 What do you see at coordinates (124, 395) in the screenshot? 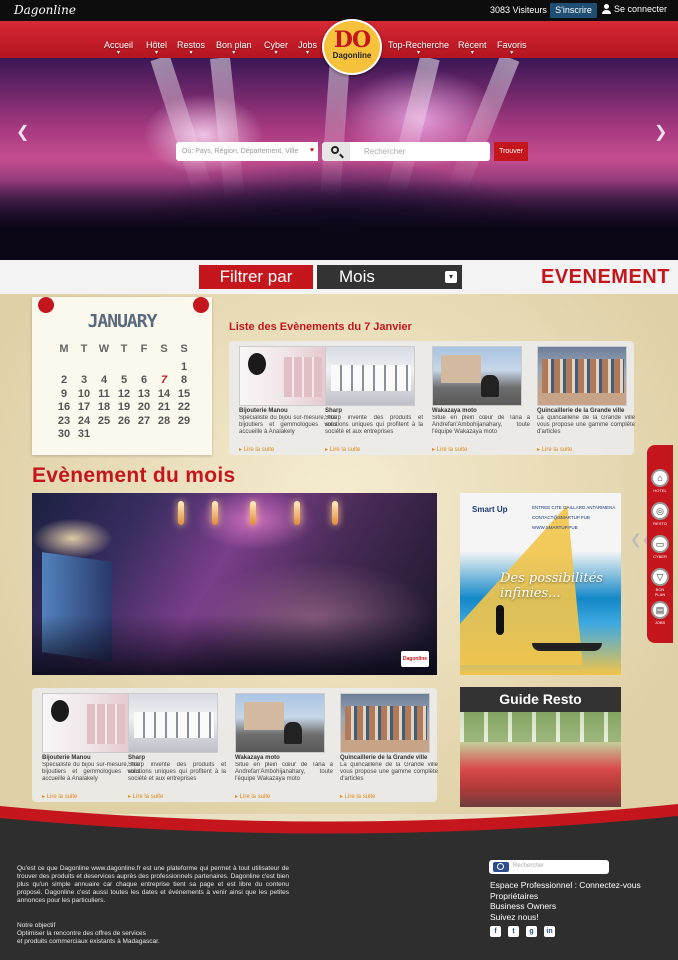
I see `calendar-day: 12` at bounding box center [124, 395].